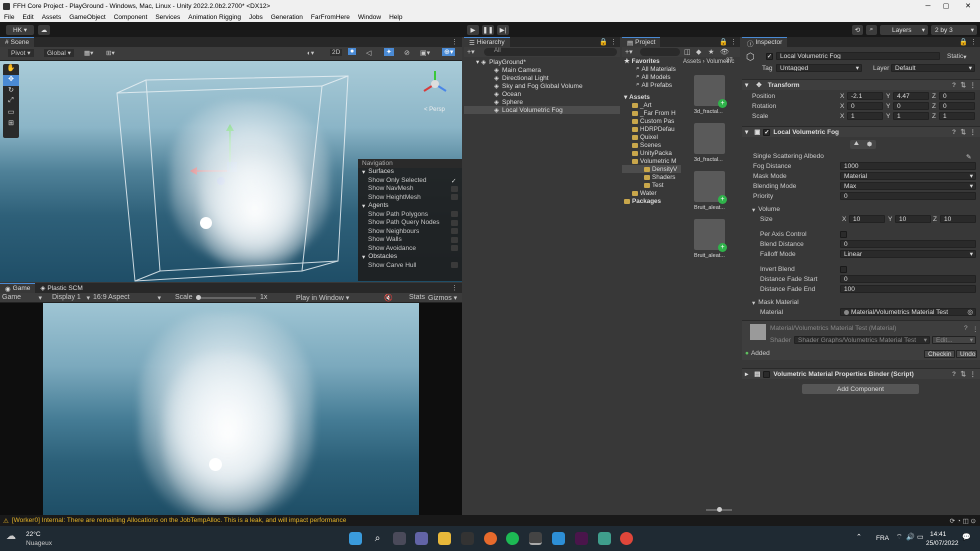 The image size is (980, 551). What do you see at coordinates (908, 289) in the screenshot?
I see `fade-end-field: 100` at bounding box center [908, 289].